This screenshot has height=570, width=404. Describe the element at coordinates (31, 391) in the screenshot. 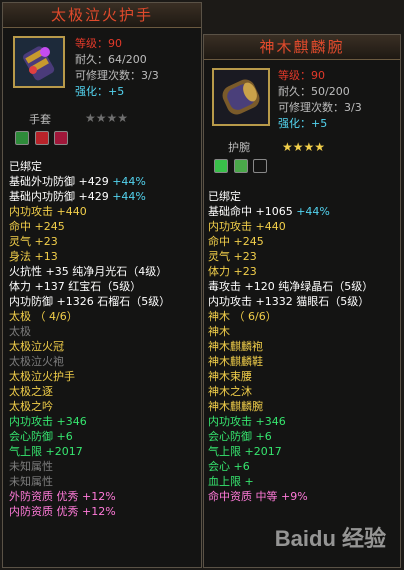

I see `stat-text: 太极之逐` at that location.